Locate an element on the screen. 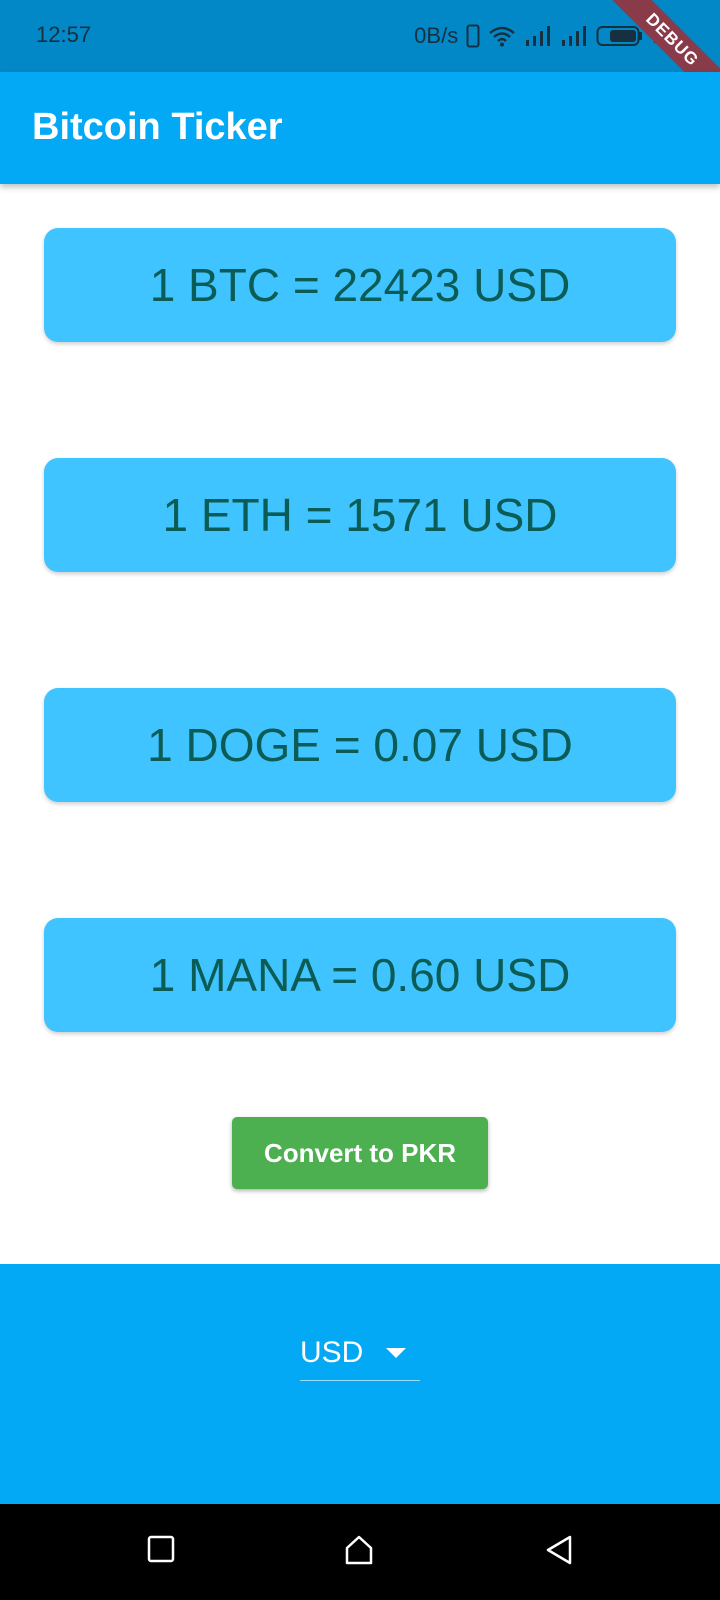 The image size is (720, 1600). rate-card-mana: 1 MANA = 0.60 USD is located at coordinates (360, 975).